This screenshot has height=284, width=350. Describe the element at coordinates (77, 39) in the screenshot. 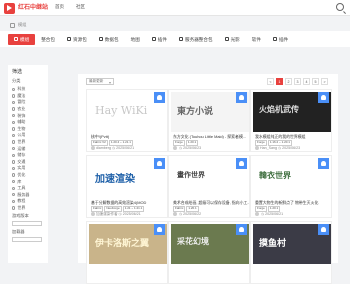

I see `tab-resourcepacks: 资源包` at that location.